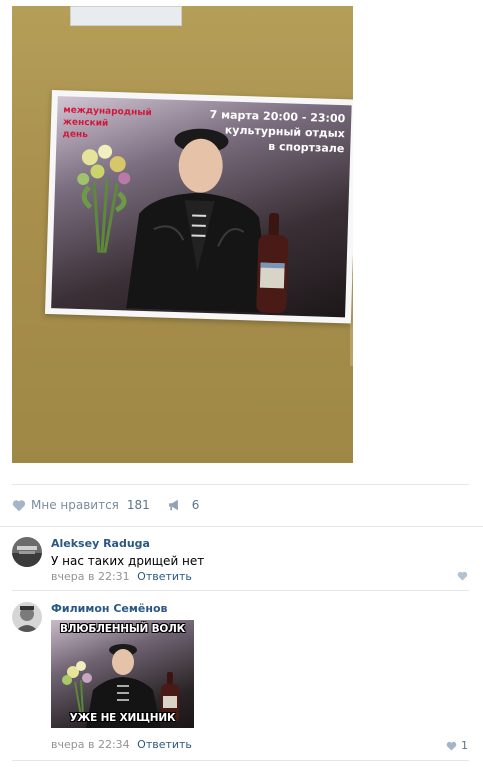 Image resolution: width=483 pixels, height=767 pixels. What do you see at coordinates (128, 561) in the screenshot?
I see `comment-text: У нас таких дрищей нет` at bounding box center [128, 561].